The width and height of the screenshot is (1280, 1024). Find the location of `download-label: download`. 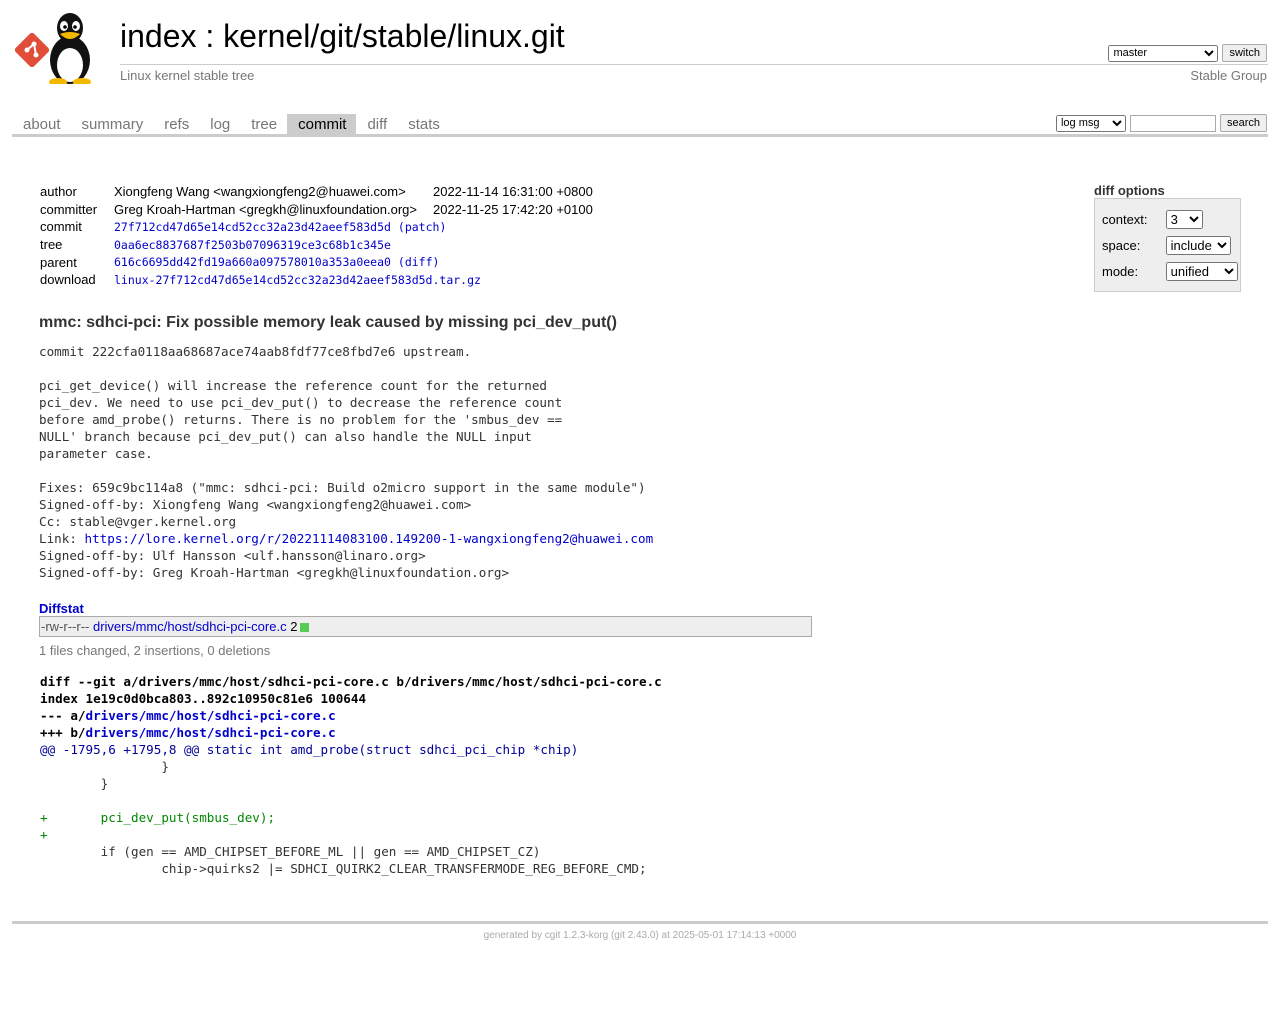

download-label: download is located at coordinates (68, 280).